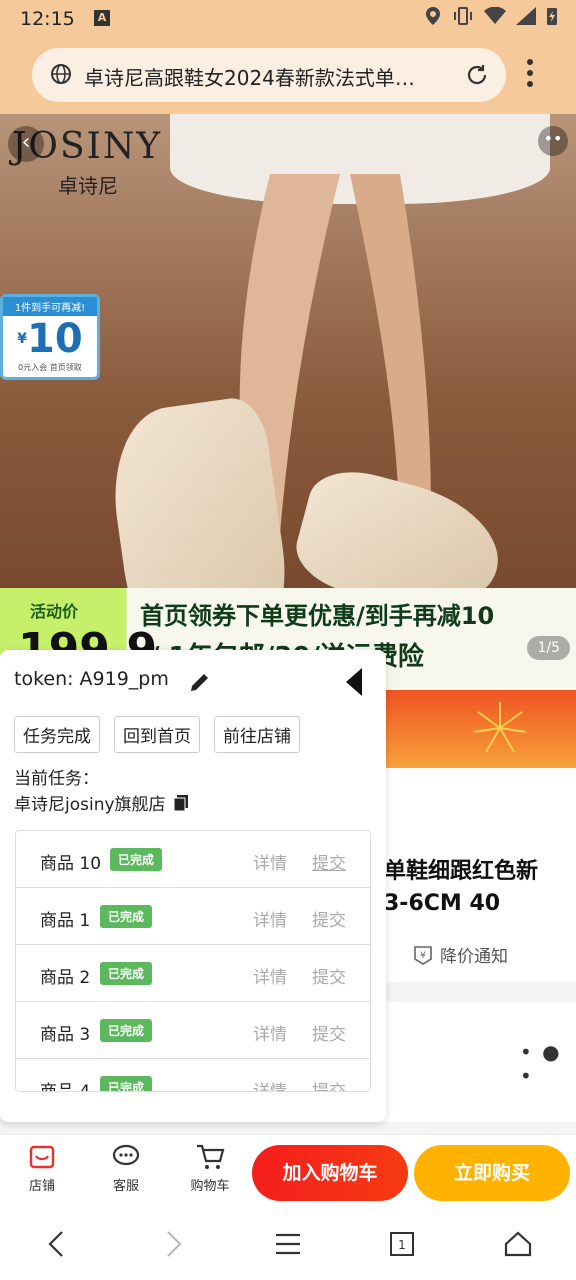 The width and height of the screenshot is (576, 1280). Describe the element at coordinates (42, 1157) in the screenshot. I see `store-icon` at that location.